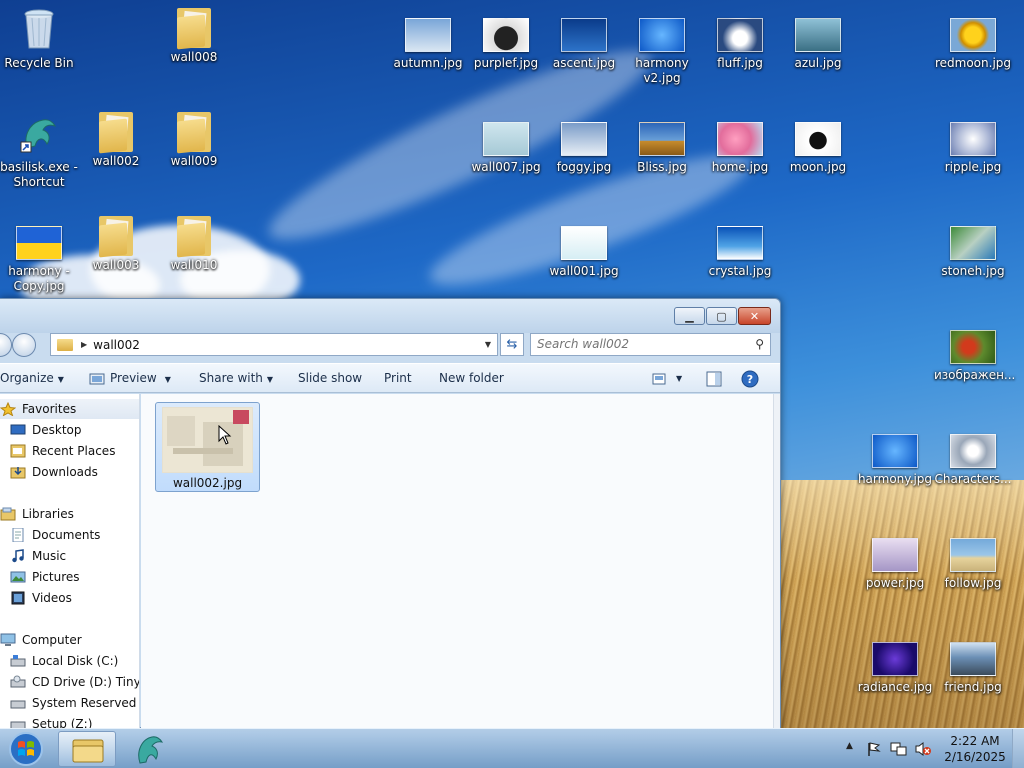 Image resolution: width=1024 pixels, height=768 pixels. I want to click on nav-computer: Computer, so click(69, 640).